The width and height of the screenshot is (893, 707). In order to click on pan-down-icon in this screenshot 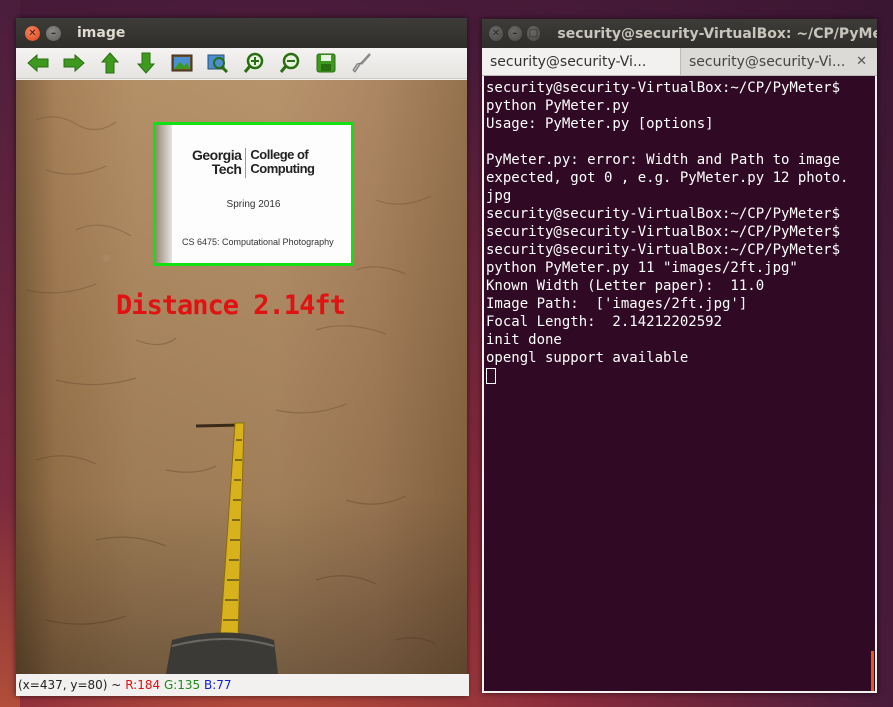, I will do `click(146, 63)`.